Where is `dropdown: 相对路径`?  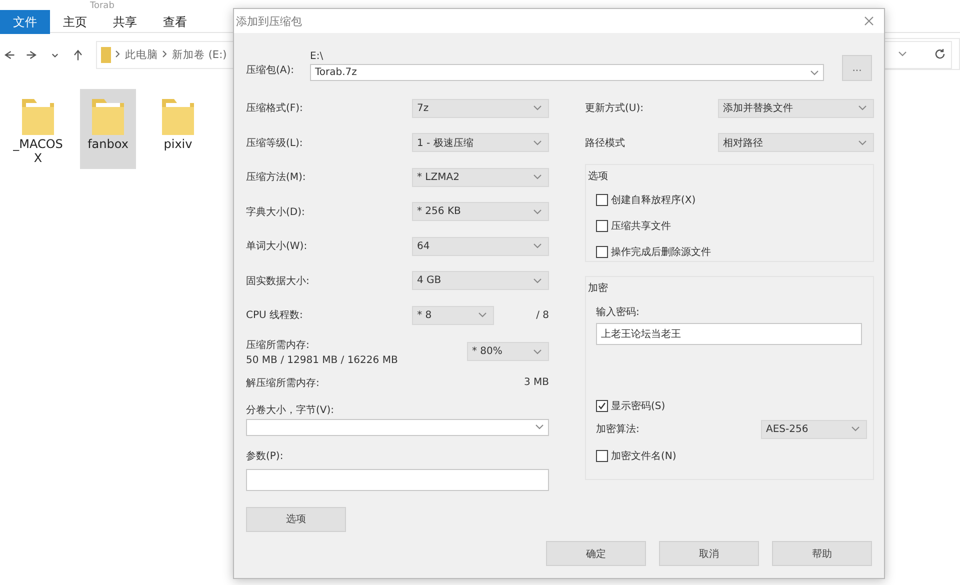 dropdown: 相对路径 is located at coordinates (796, 142).